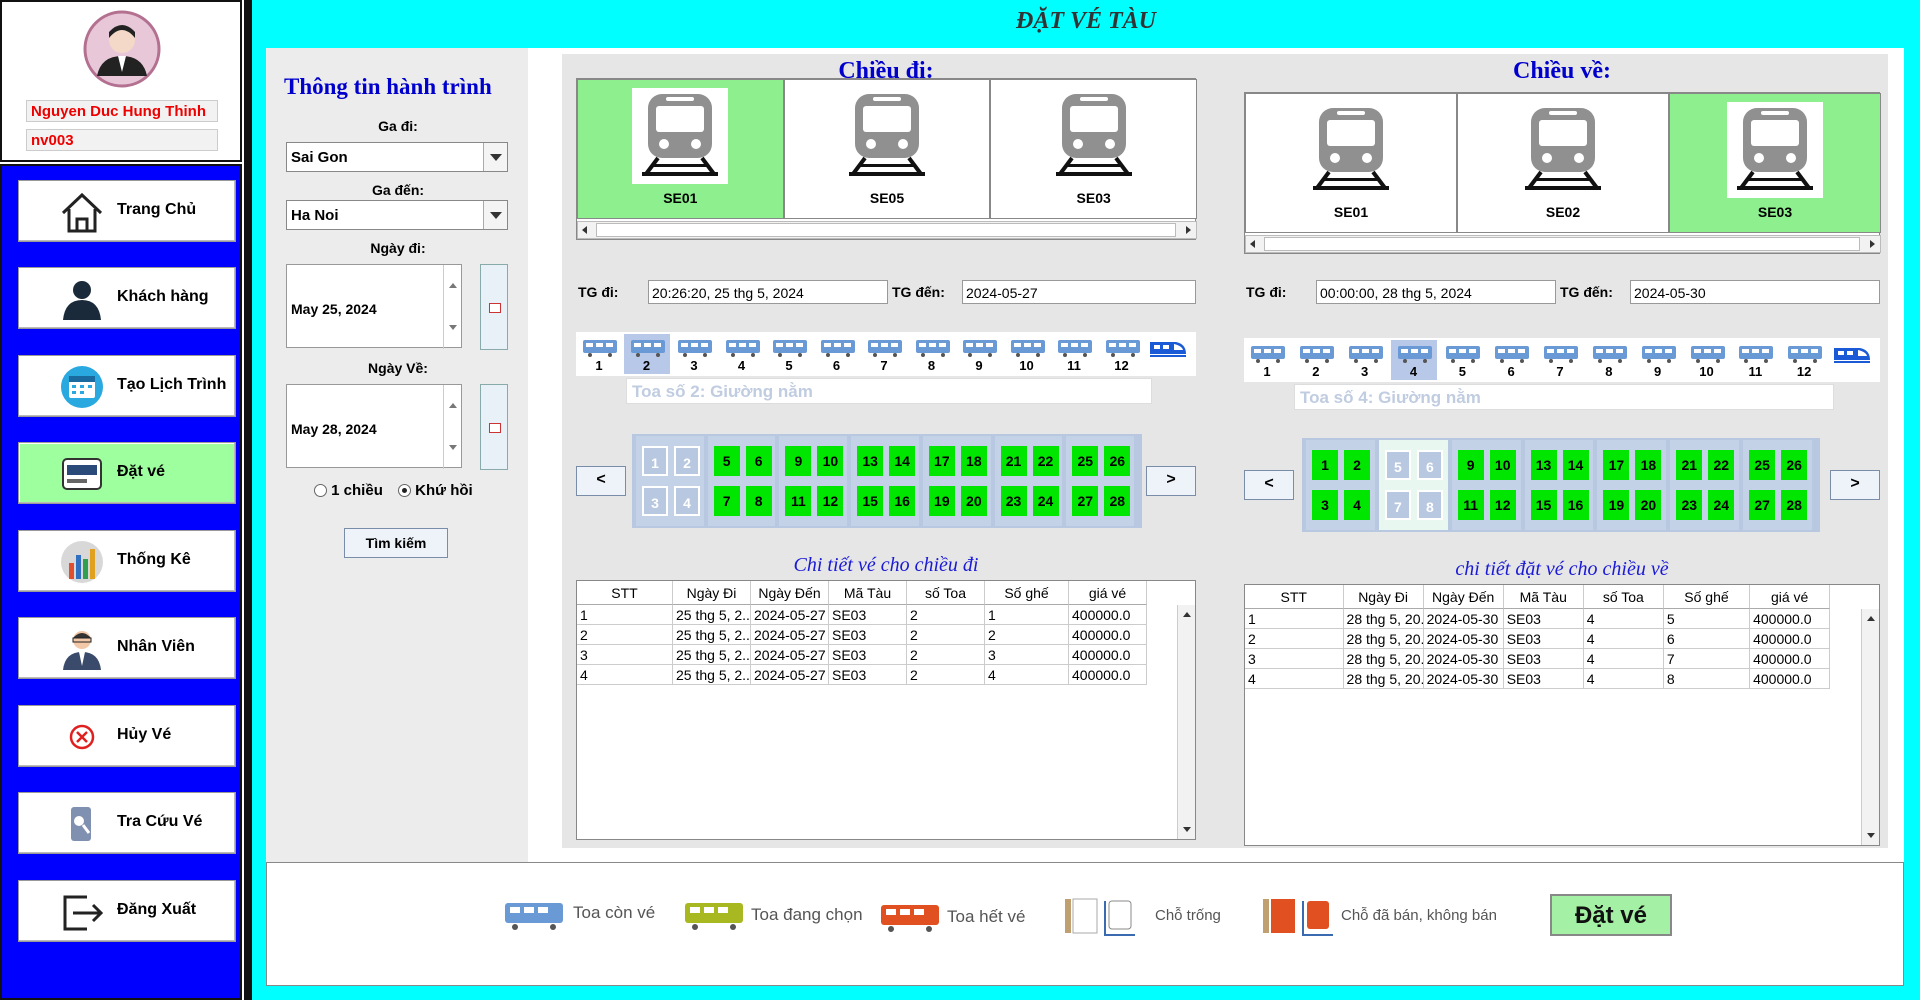 This screenshot has width=1920, height=1000. Describe the element at coordinates (1187, 830) in the screenshot. I see `scroll-down-icon` at that location.